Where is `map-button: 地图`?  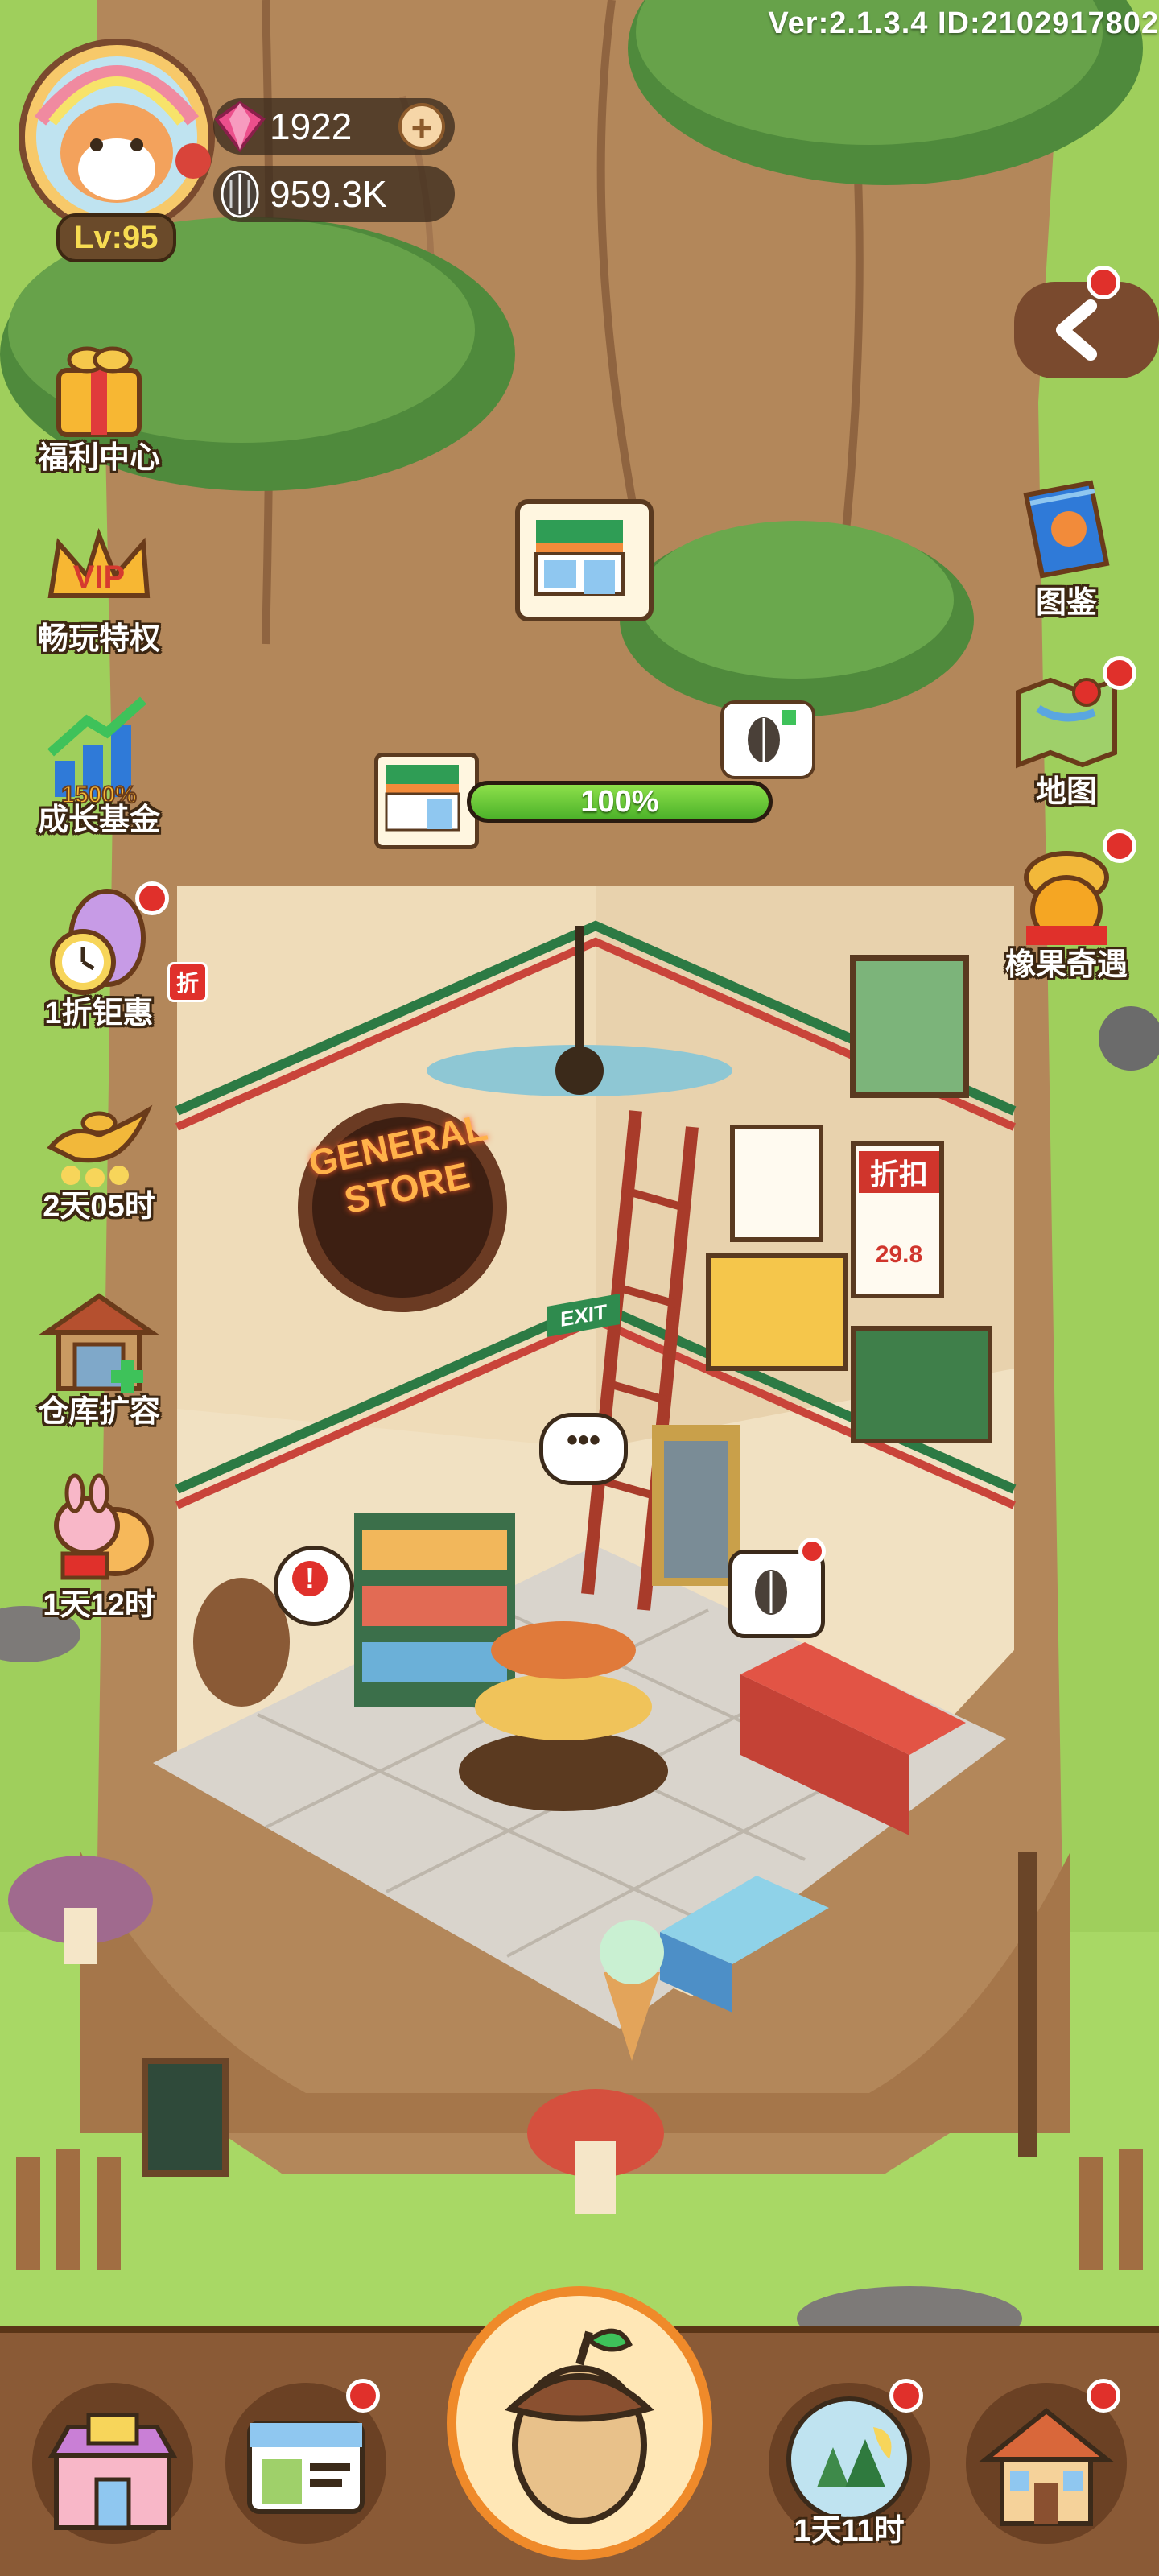 map-button: 地图 is located at coordinates (1066, 738).